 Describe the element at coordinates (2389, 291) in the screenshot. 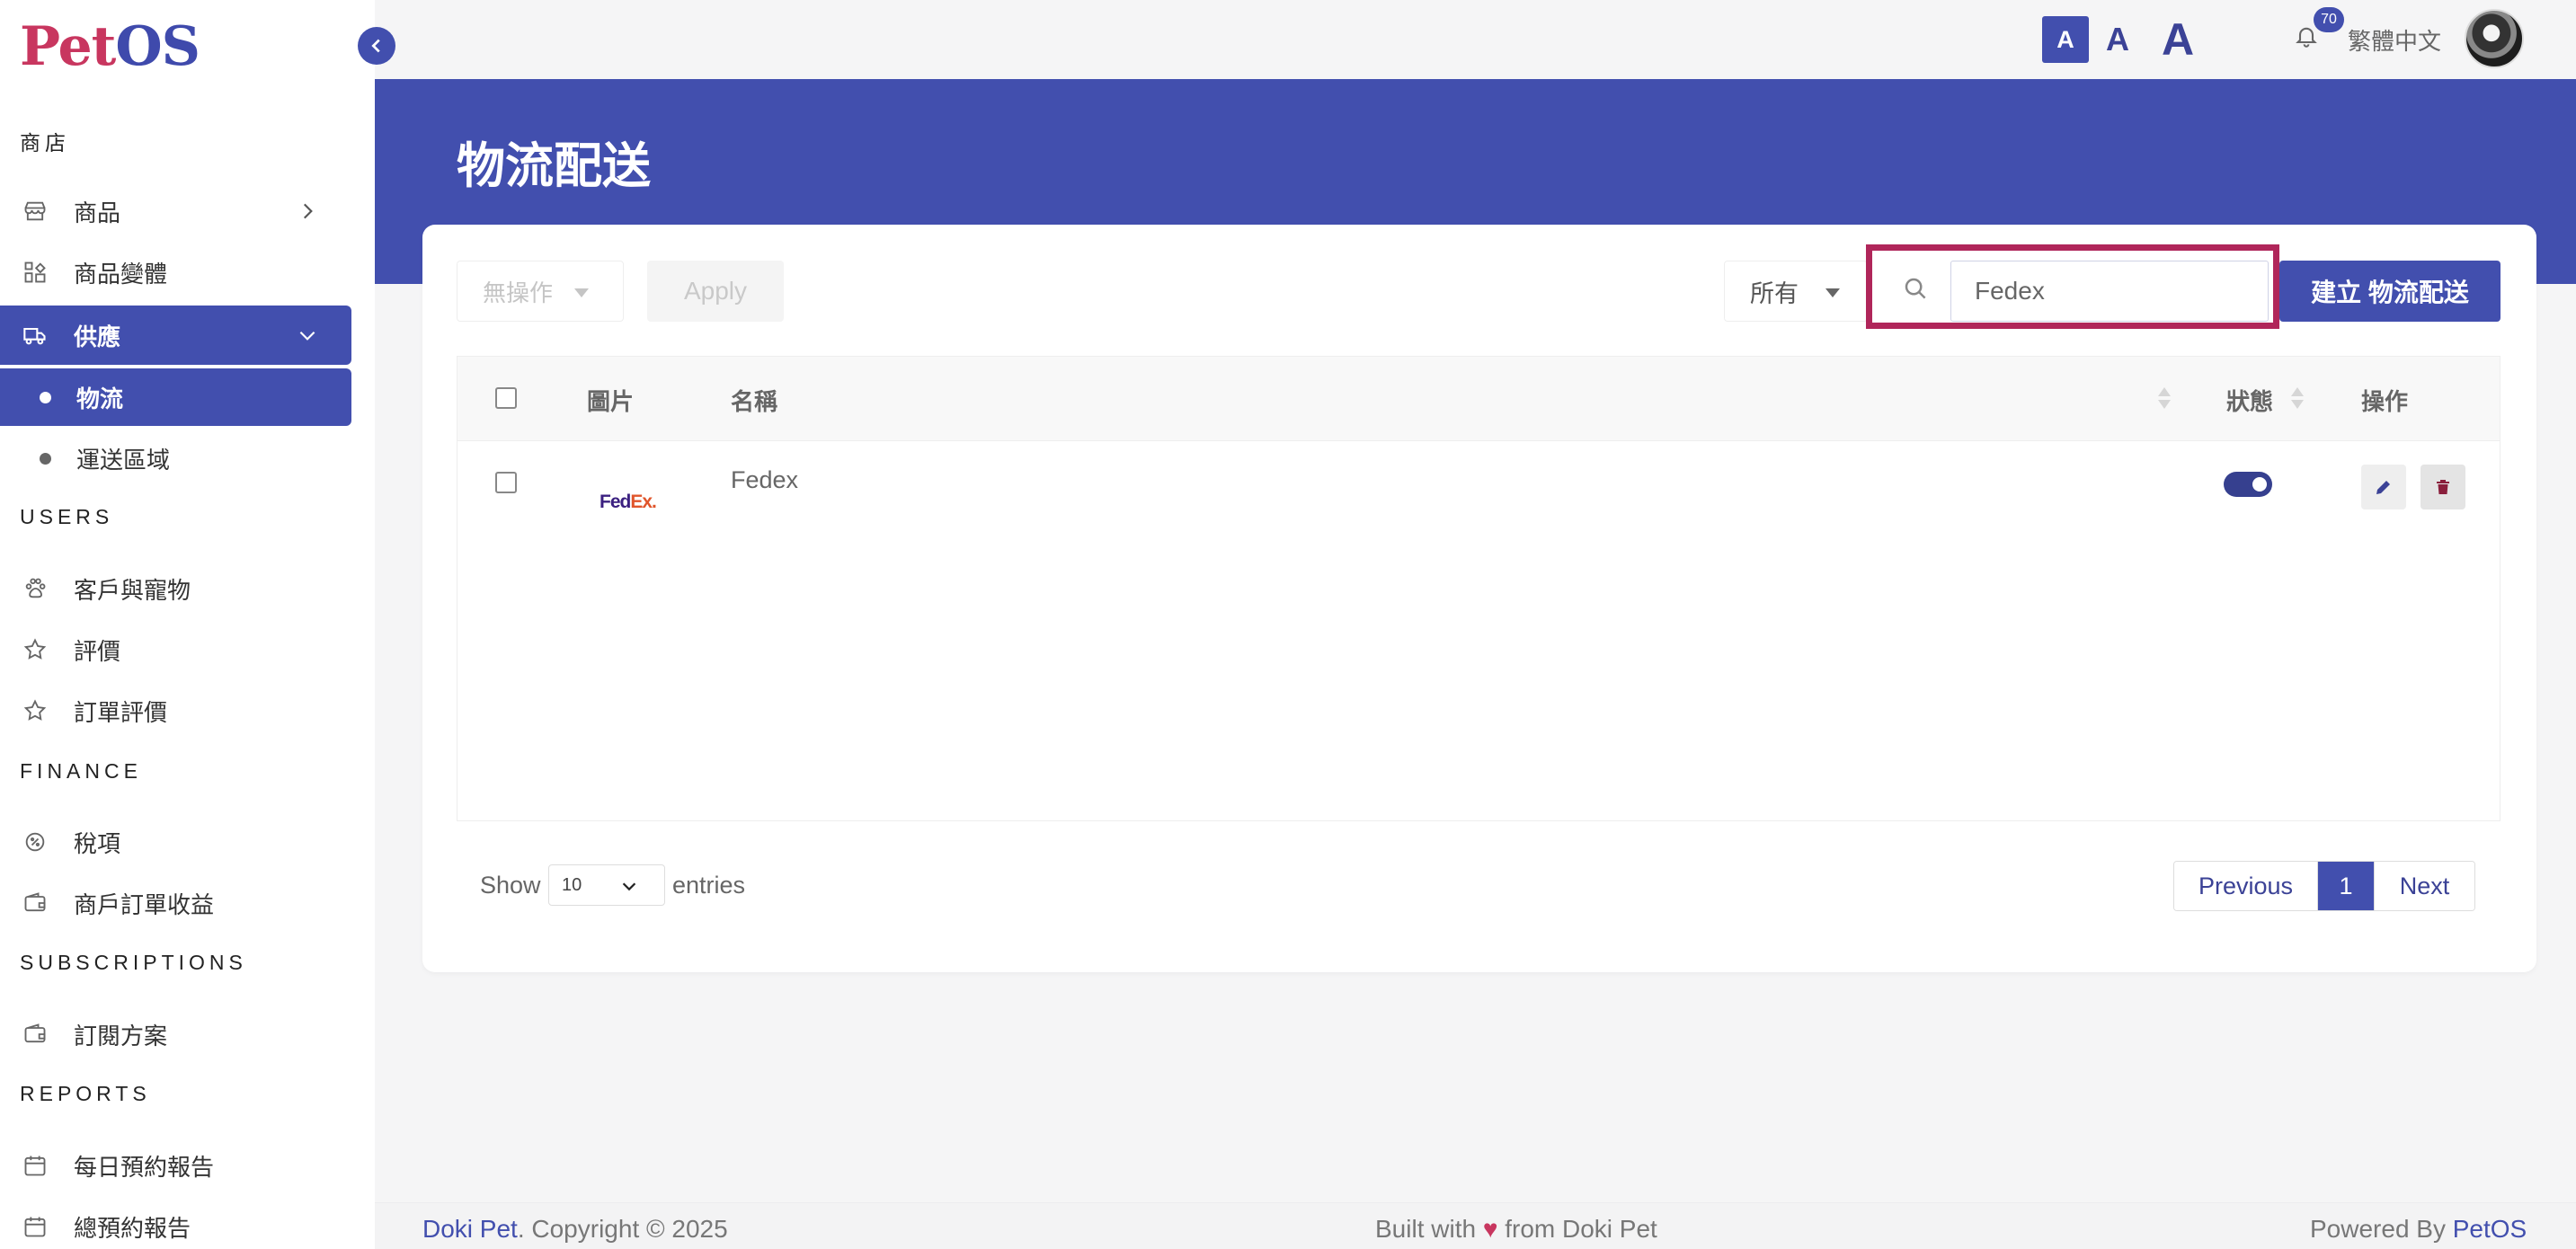

I see `create-logistics-button: 建立 物流配送` at that location.